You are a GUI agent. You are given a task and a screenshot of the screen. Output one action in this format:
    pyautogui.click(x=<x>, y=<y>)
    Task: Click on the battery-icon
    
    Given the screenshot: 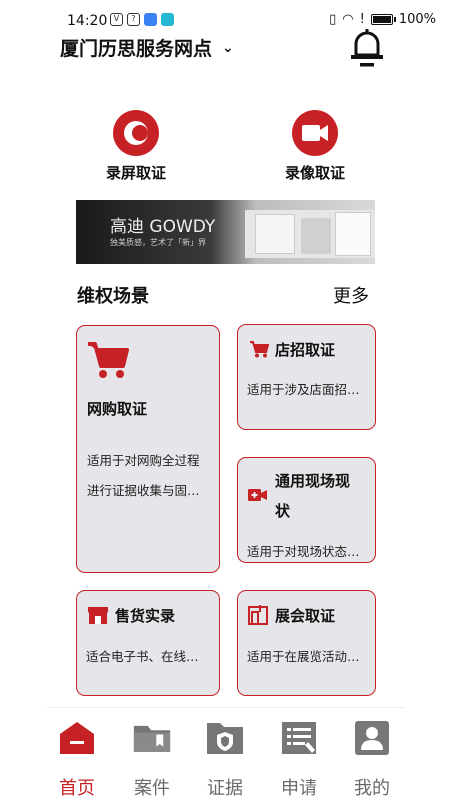 What is the action you would take?
    pyautogui.click(x=383, y=19)
    